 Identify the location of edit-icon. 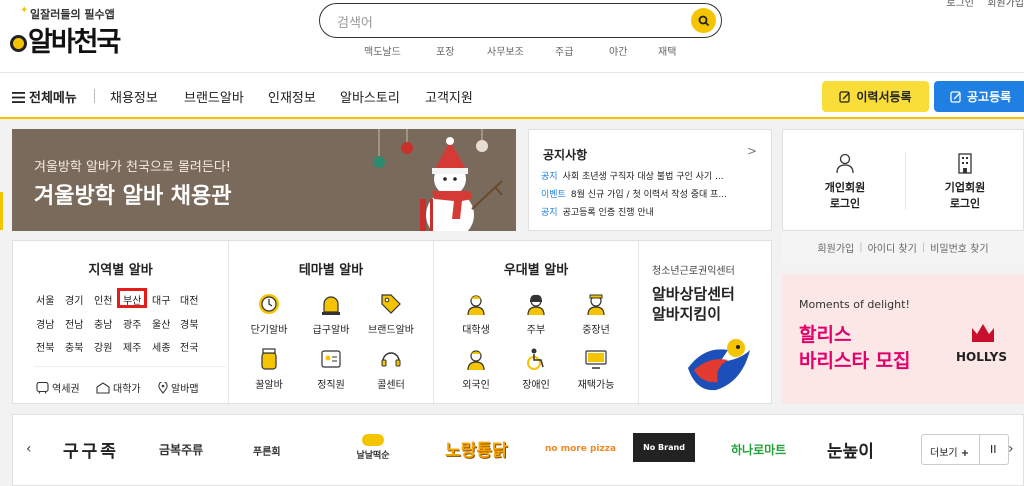
(845, 96).